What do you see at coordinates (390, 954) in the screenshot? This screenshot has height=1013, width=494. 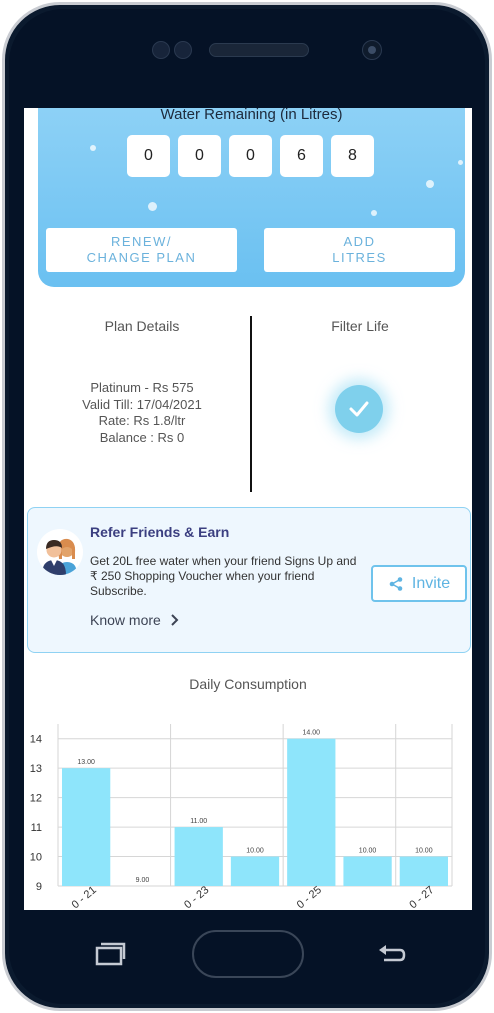 I see `back-icon` at bounding box center [390, 954].